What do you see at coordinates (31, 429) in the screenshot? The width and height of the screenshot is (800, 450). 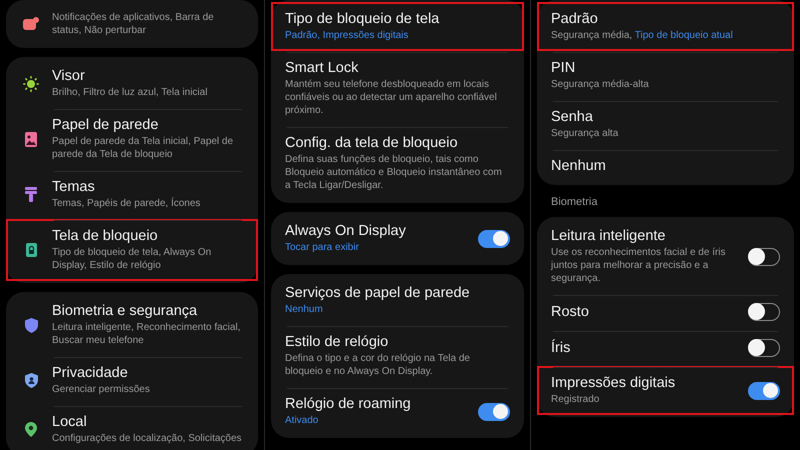 I see `location-pin-icon` at bounding box center [31, 429].